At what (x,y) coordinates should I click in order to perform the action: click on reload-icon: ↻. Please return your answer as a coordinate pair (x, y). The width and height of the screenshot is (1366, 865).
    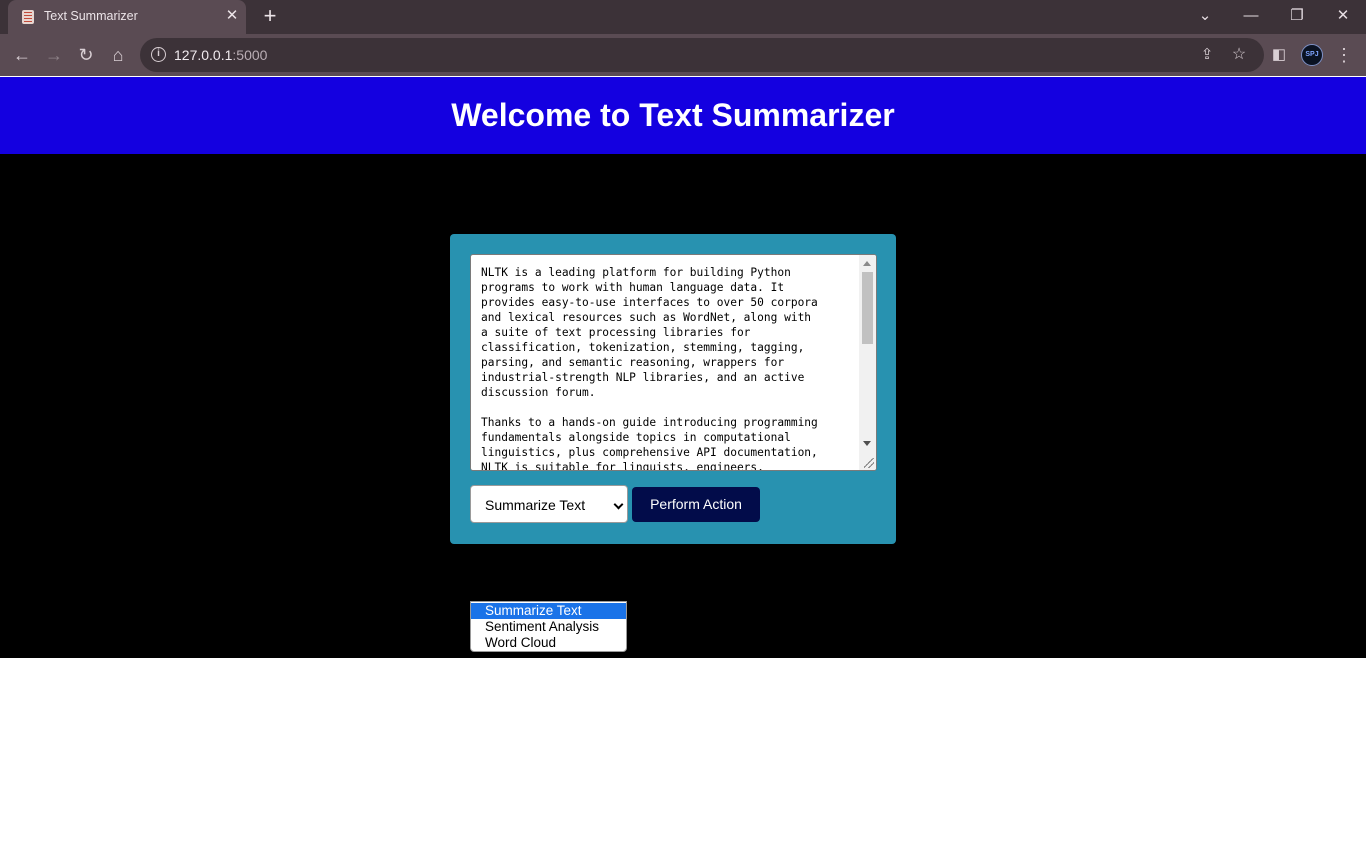
    Looking at the image, I should click on (86, 55).